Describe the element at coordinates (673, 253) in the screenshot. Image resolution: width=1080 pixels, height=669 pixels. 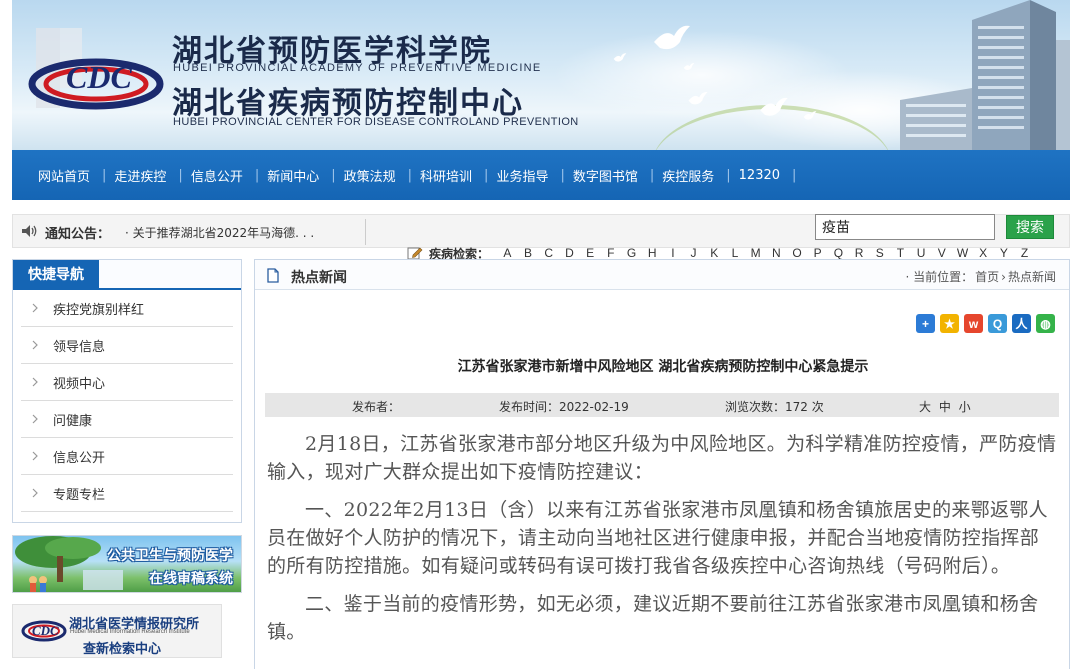
I see `letter-link-i: I` at that location.